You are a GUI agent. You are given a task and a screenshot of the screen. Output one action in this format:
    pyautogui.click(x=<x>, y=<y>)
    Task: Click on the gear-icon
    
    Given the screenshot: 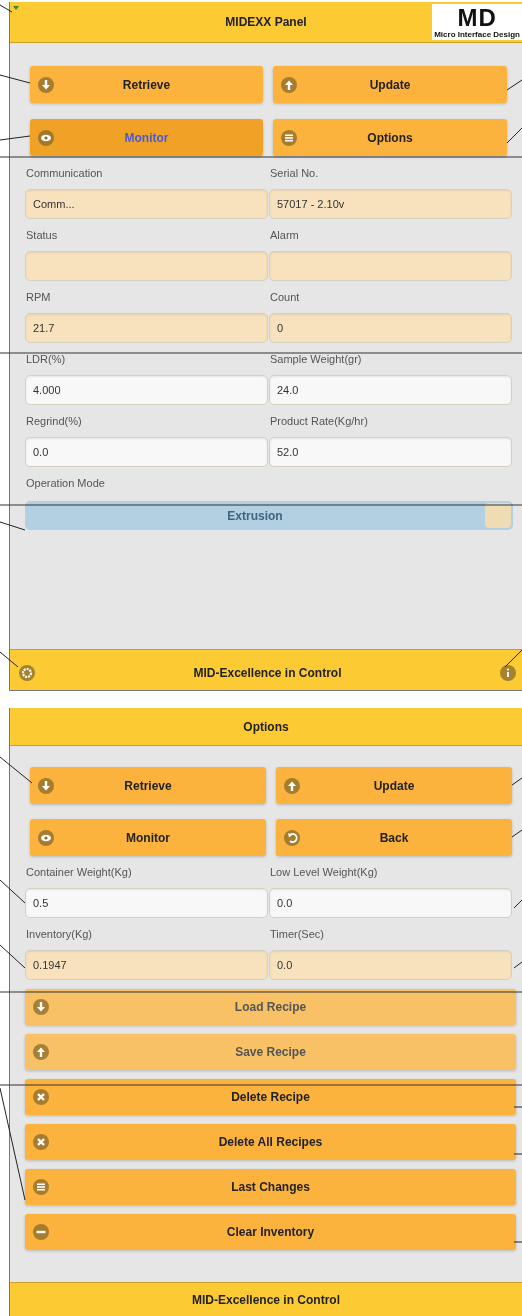 What is the action you would take?
    pyautogui.click(x=27, y=673)
    